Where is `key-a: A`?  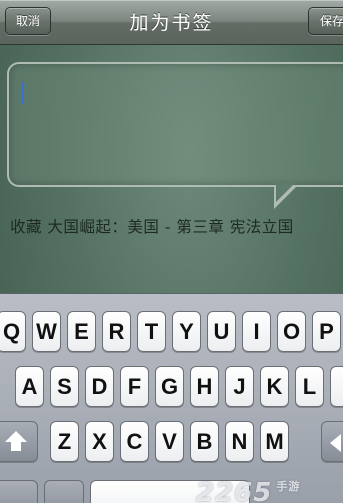
key-a: A is located at coordinates (29, 386).